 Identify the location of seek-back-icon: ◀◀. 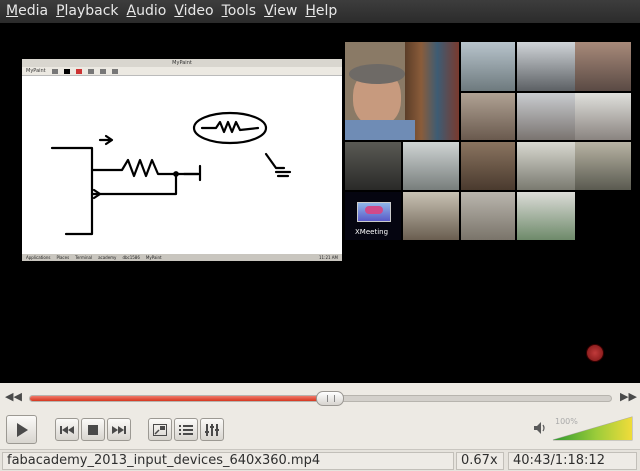
(13, 397).